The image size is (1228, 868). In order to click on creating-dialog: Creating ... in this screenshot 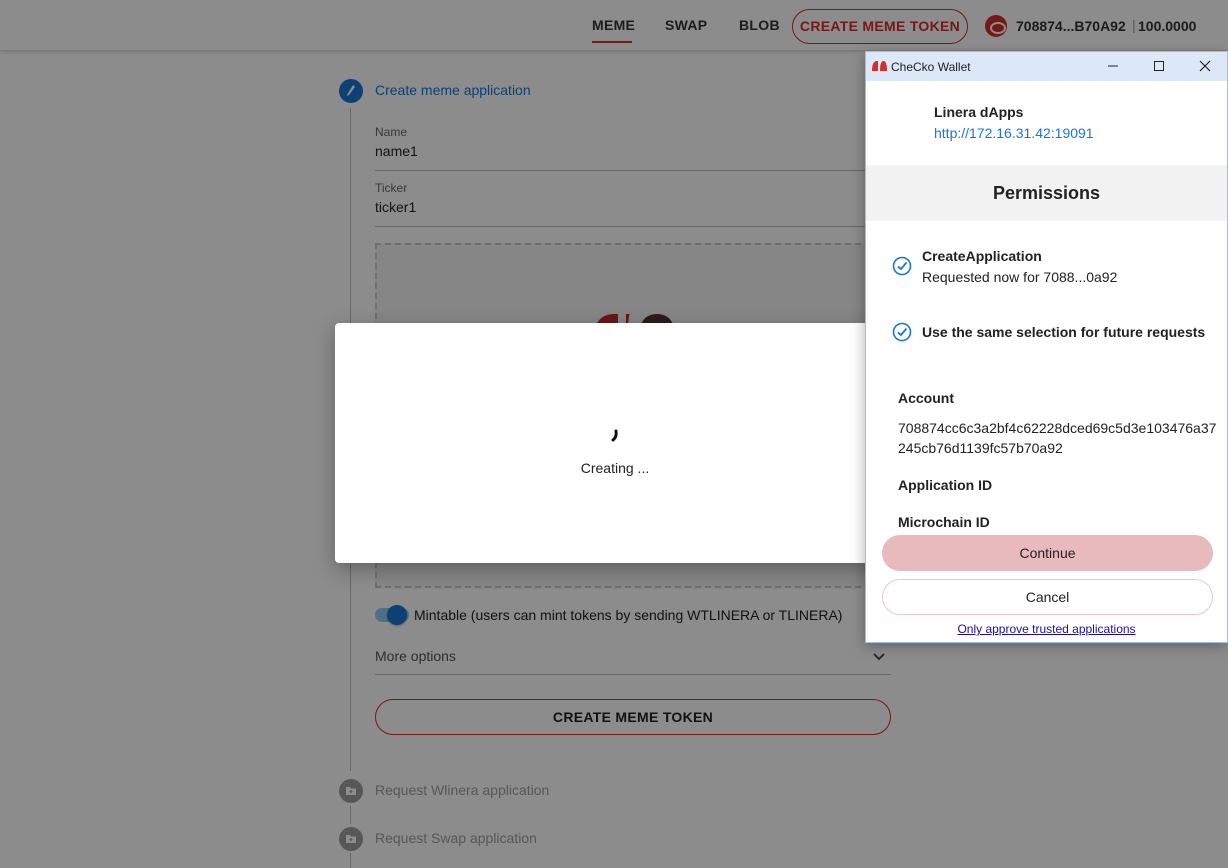, I will do `click(615, 443)`.